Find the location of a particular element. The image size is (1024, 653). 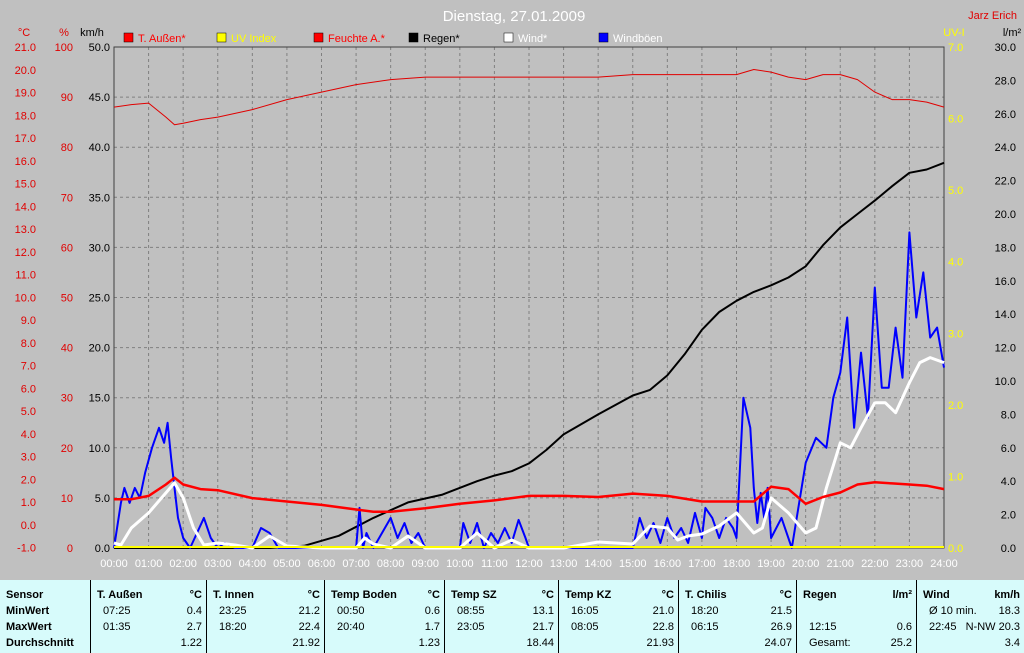

stats-column: T. Außen °C 07:25 0.4 01:35 2.7 1.22 is located at coordinates (148, 616).